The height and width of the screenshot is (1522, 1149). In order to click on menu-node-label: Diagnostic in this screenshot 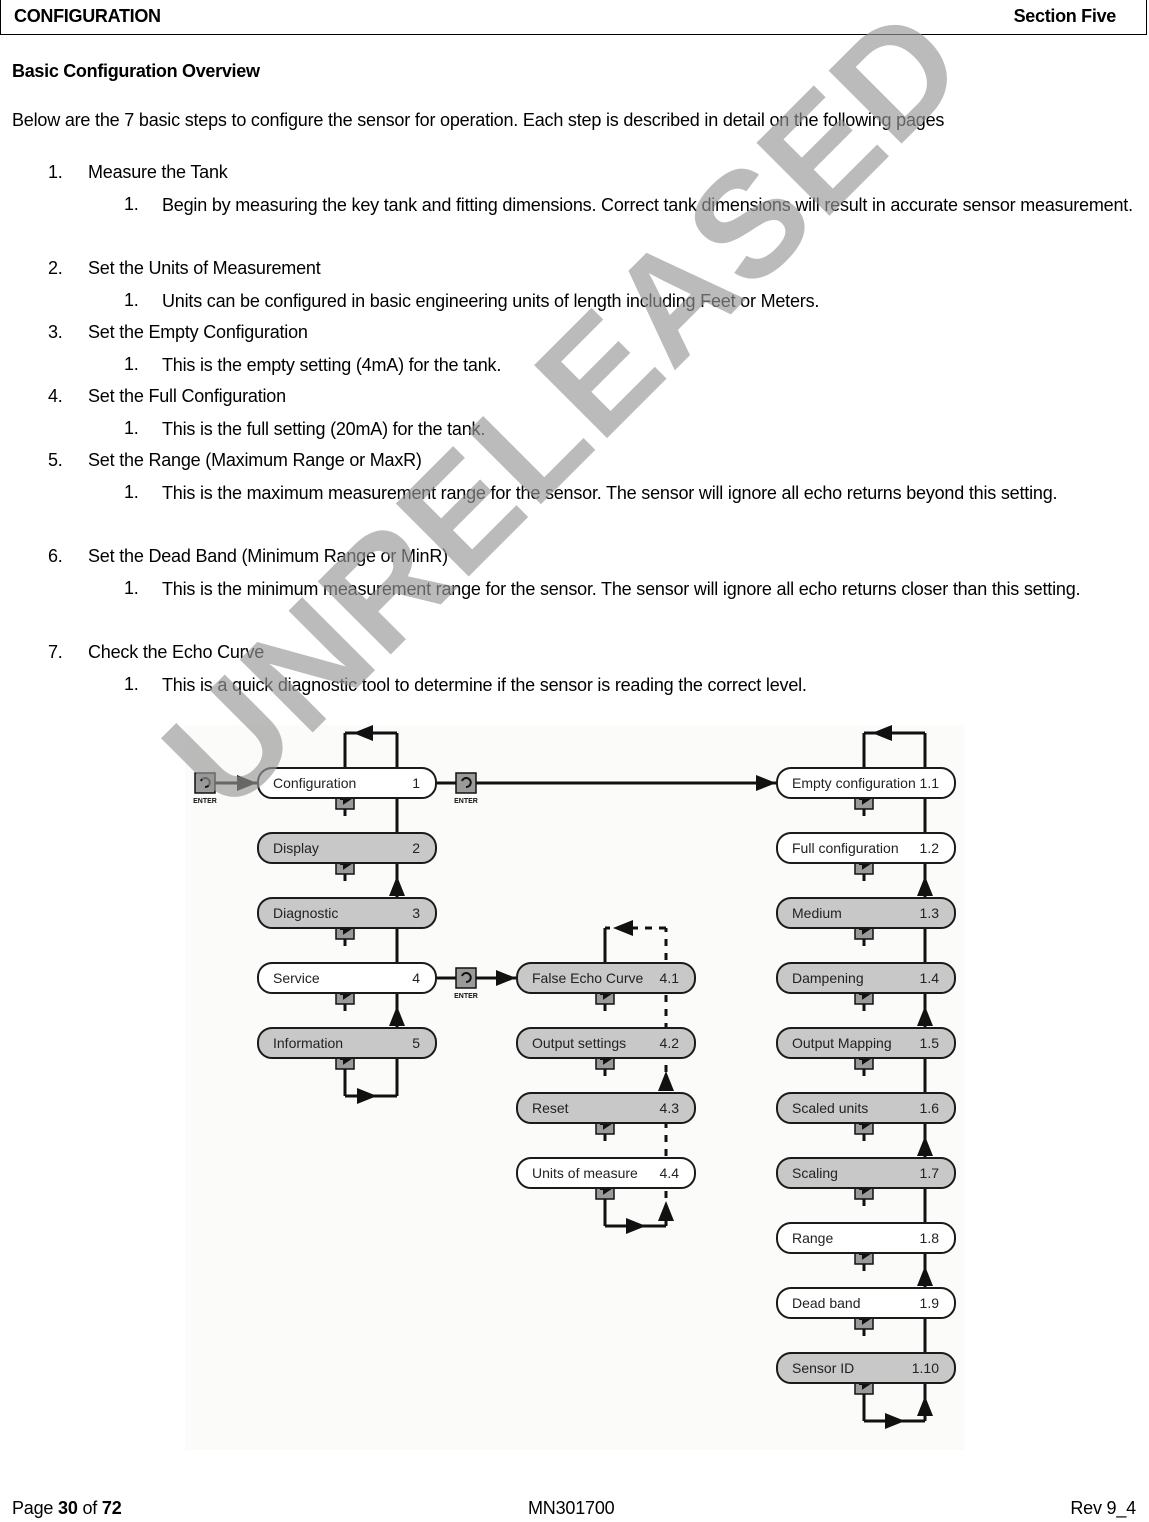, I will do `click(306, 913)`.